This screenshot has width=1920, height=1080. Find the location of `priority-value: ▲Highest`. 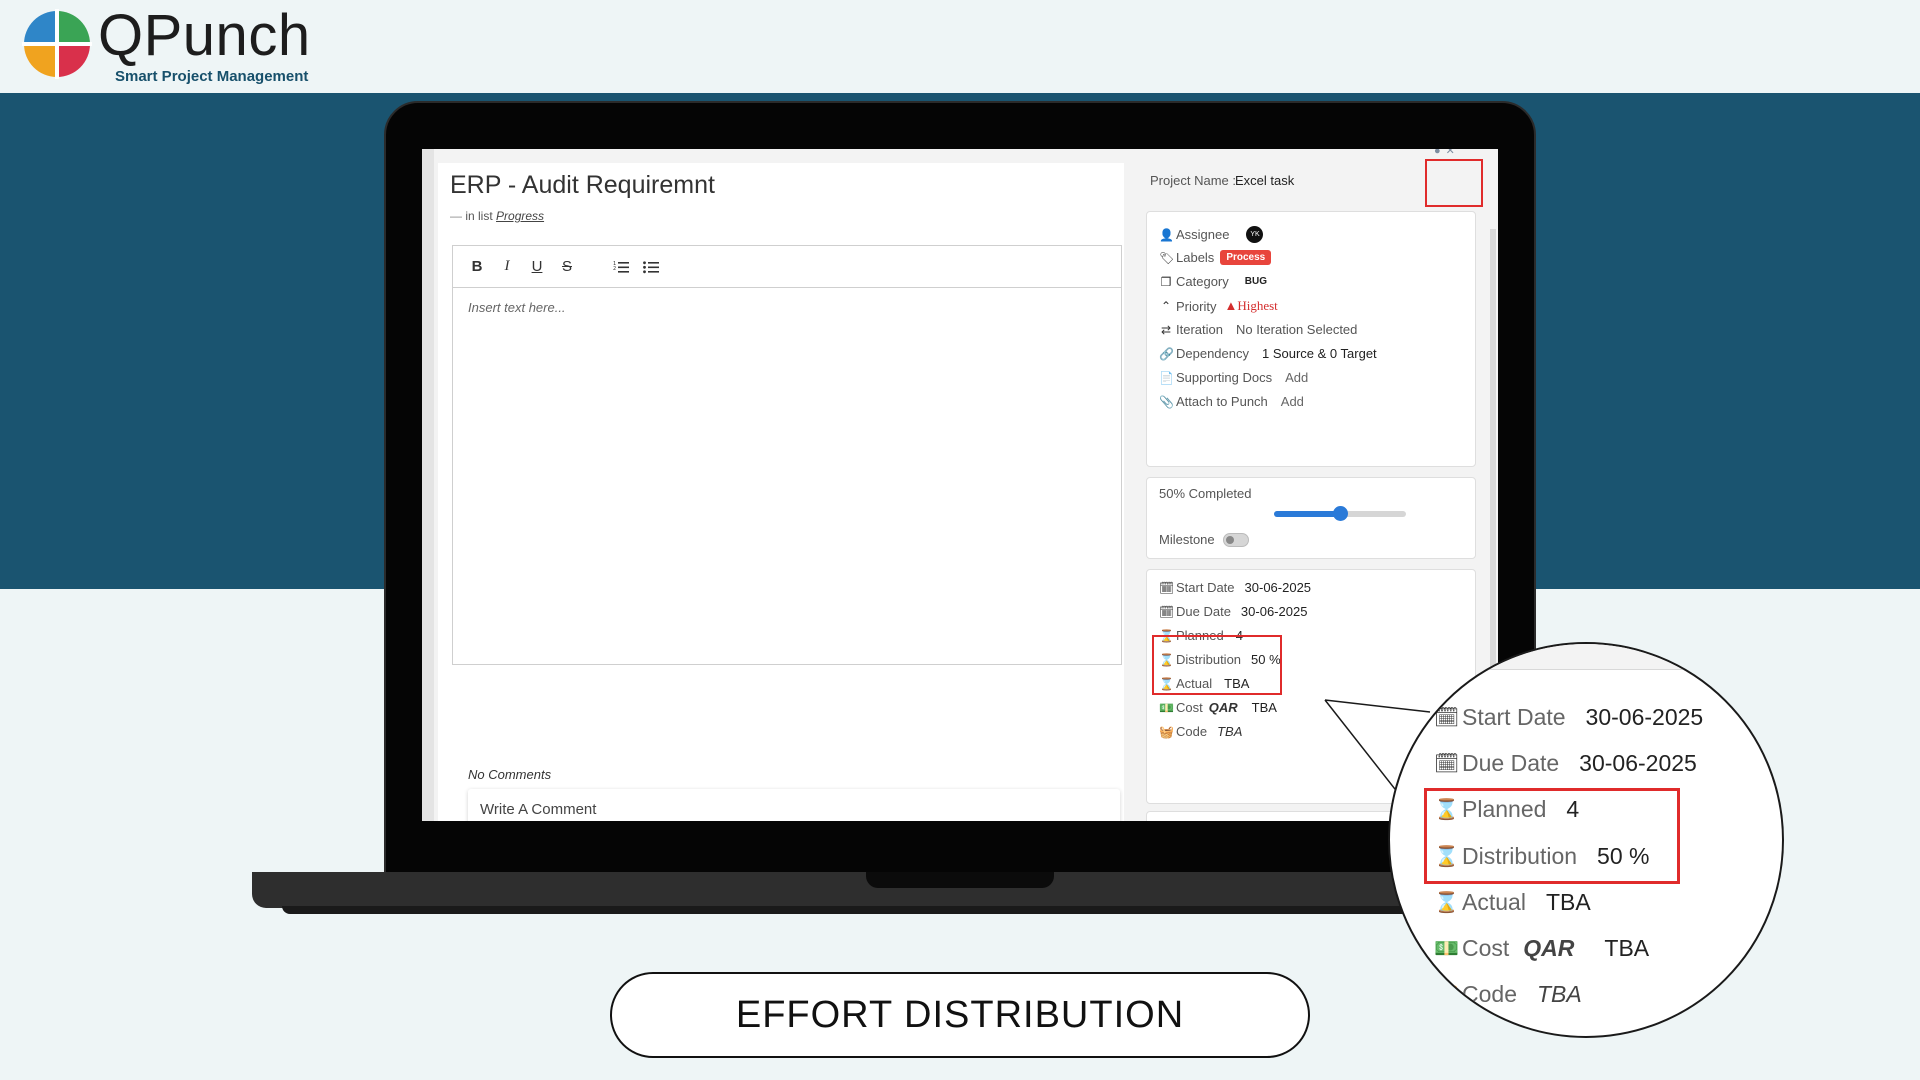

priority-value: ▲Highest is located at coordinates (1251, 305).